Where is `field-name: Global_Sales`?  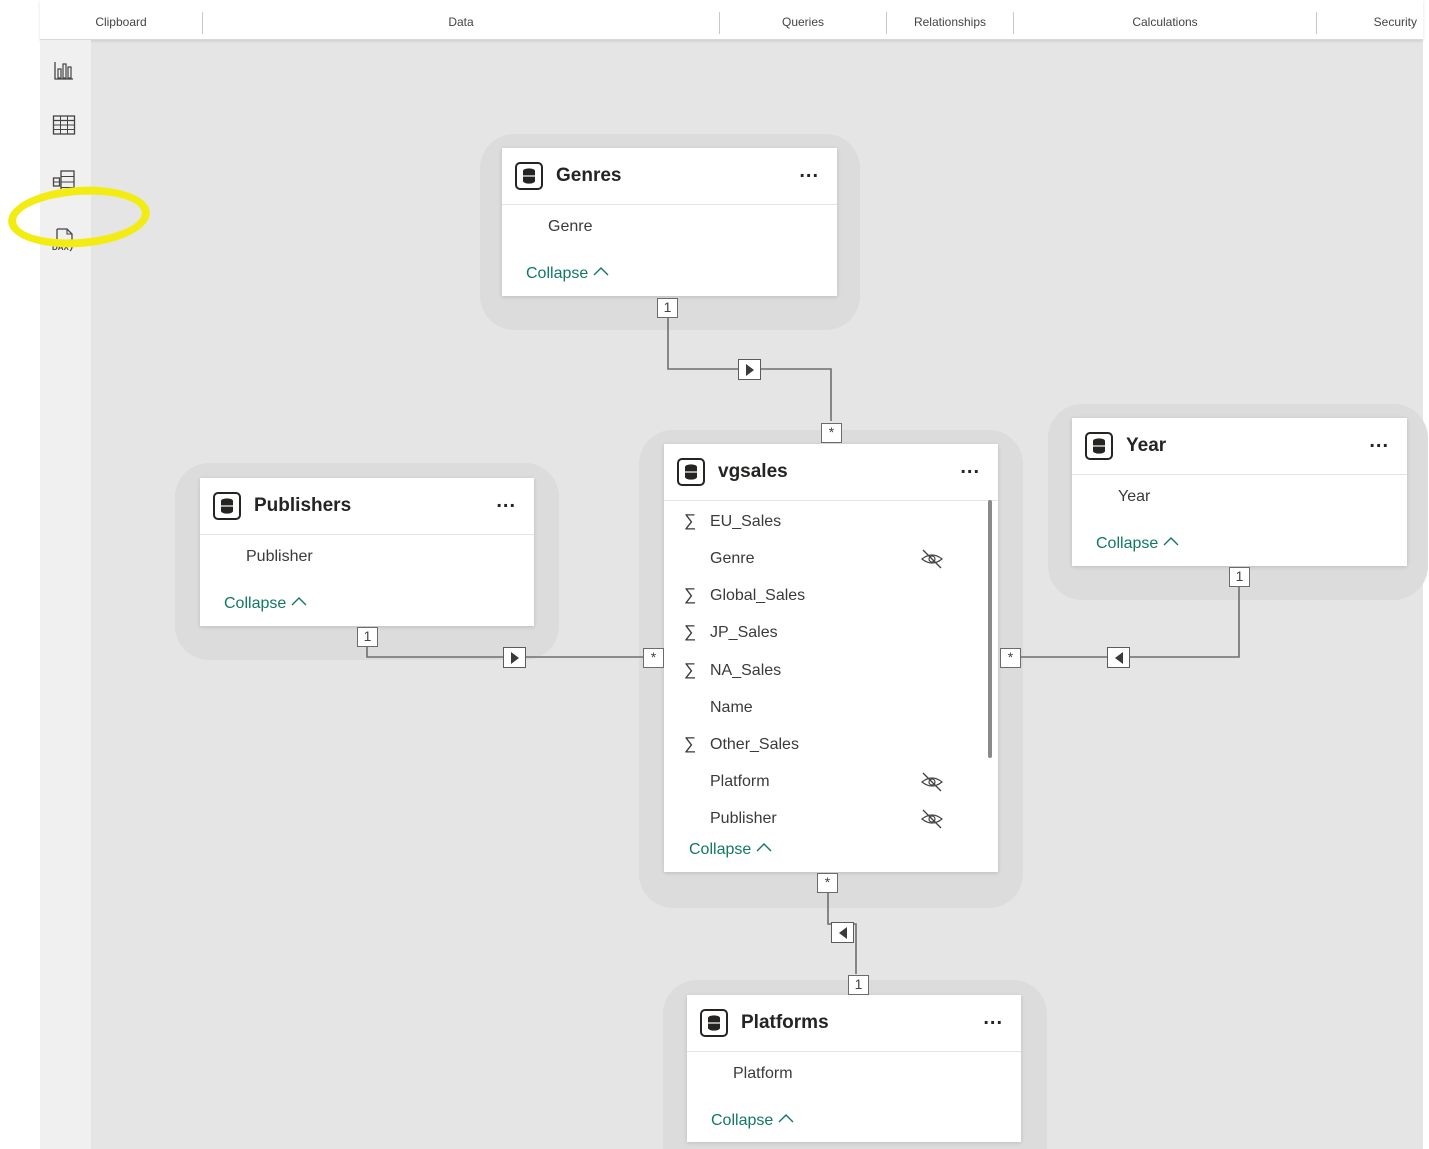 field-name: Global_Sales is located at coordinates (758, 595).